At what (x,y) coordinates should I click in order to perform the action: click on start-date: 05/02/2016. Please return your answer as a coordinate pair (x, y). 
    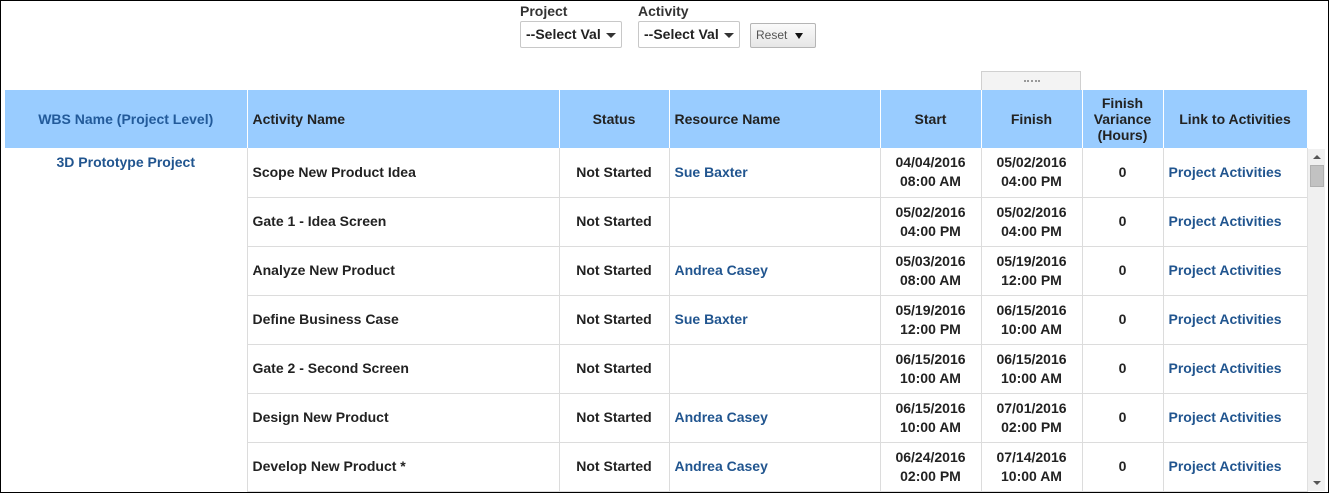
    Looking at the image, I should click on (930, 211).